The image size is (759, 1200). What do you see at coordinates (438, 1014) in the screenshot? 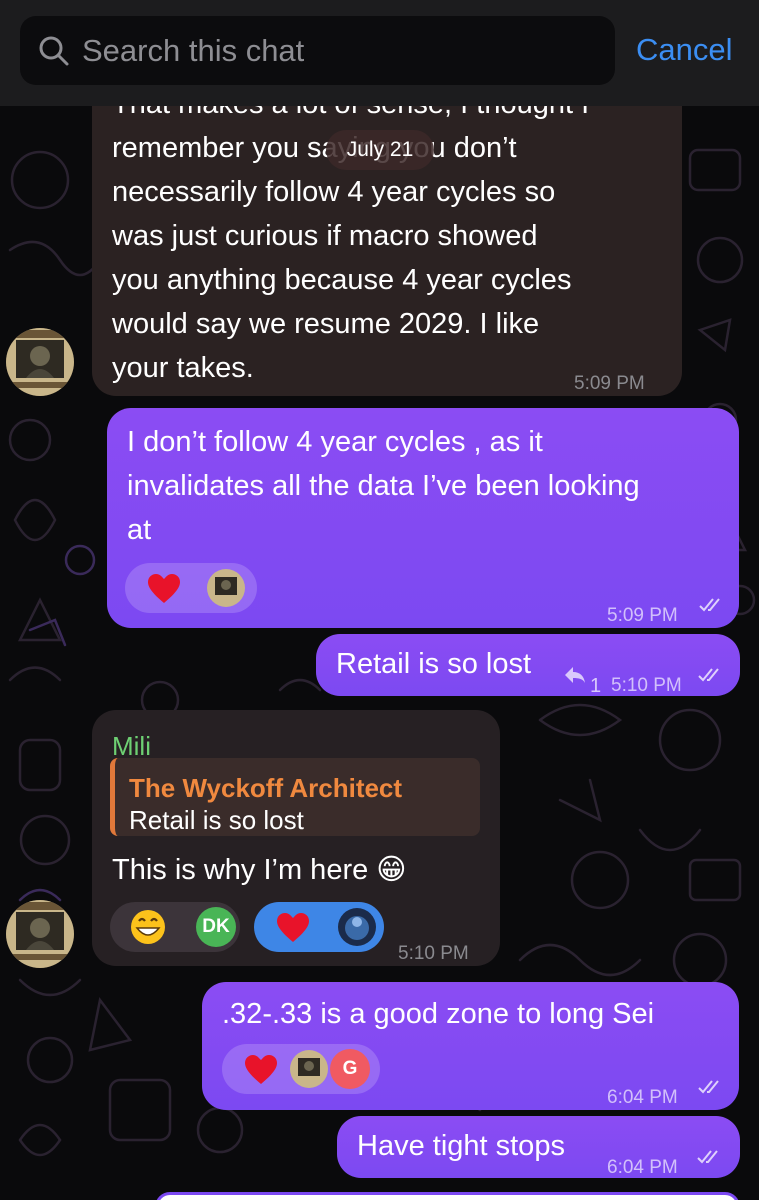
I see `message-text: .32-.33 is a good zone to long Sei` at bounding box center [438, 1014].